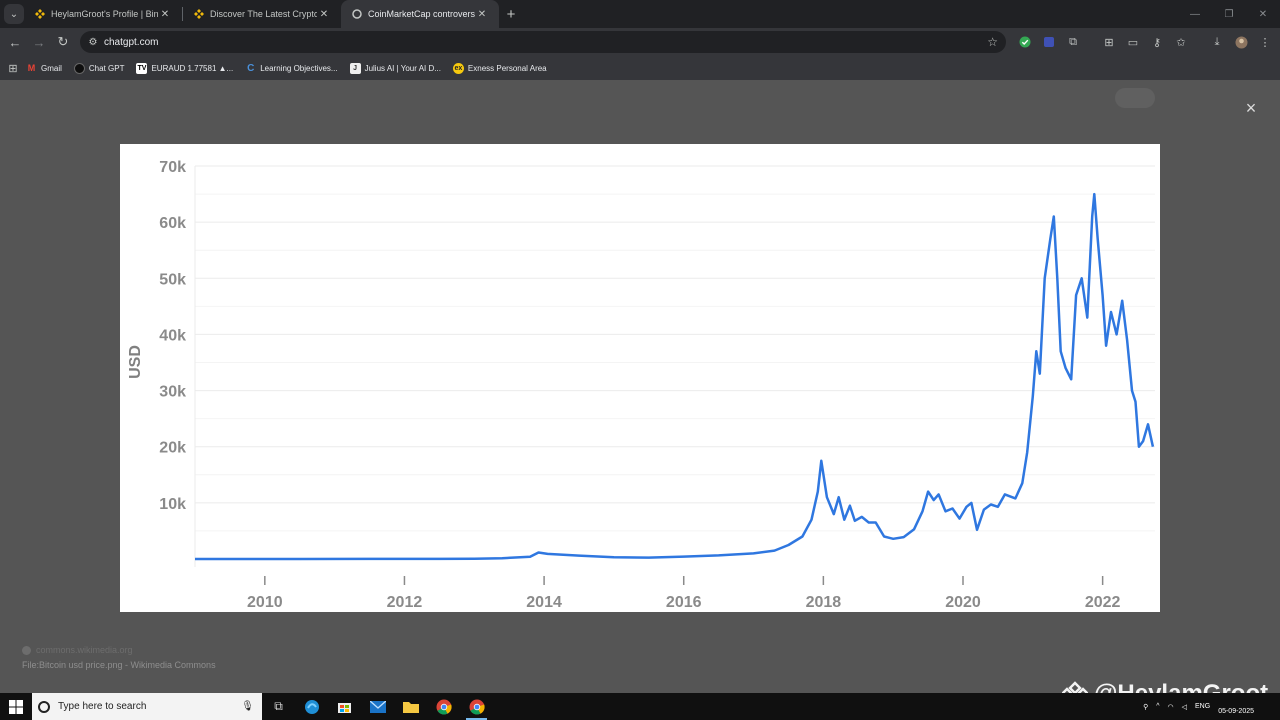 The height and width of the screenshot is (720, 1280). Describe the element at coordinates (26, 650) in the screenshot. I see `globe-icon` at that location.